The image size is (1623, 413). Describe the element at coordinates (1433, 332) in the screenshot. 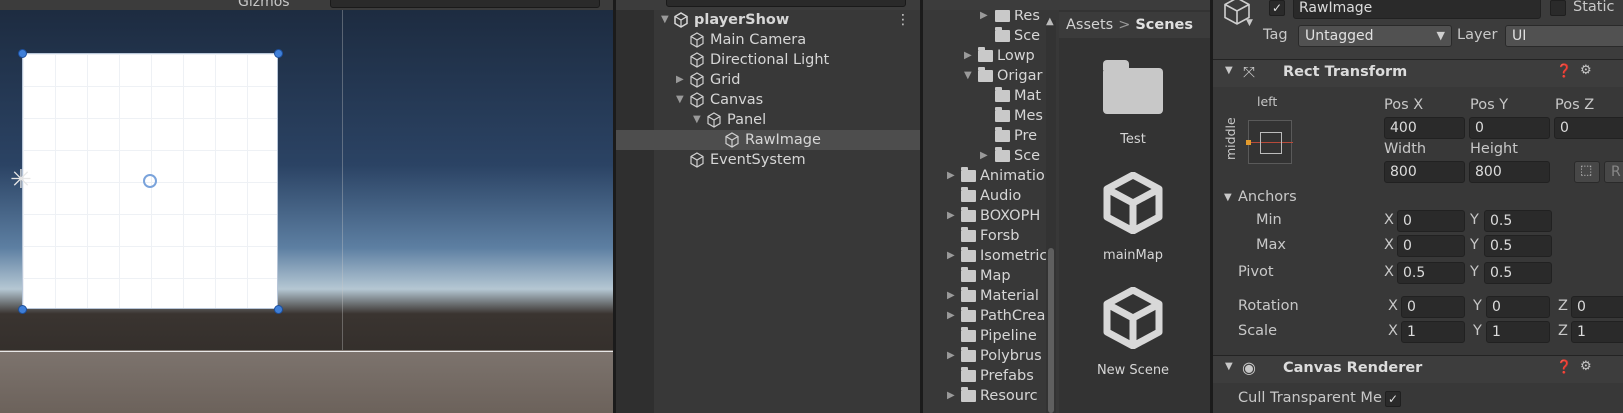

I see `scale-x-field: 1` at that location.